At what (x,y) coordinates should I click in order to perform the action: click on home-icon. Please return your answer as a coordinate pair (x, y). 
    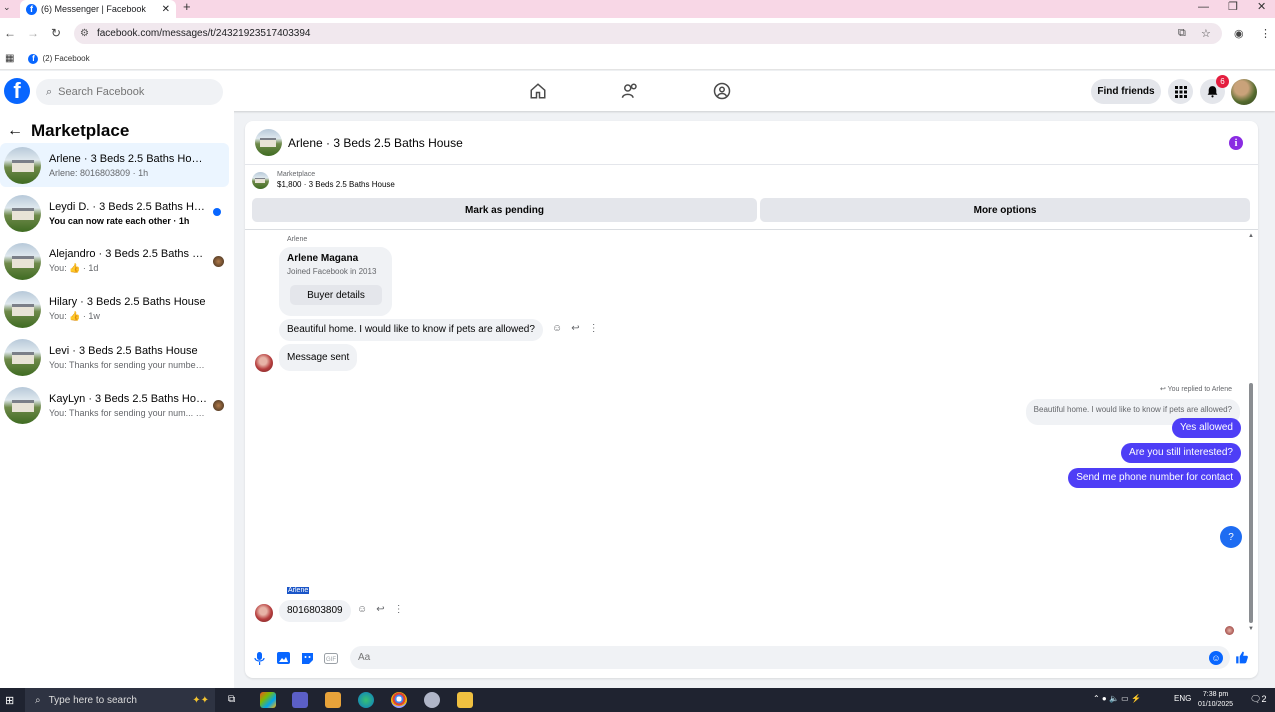
    Looking at the image, I should click on (538, 91).